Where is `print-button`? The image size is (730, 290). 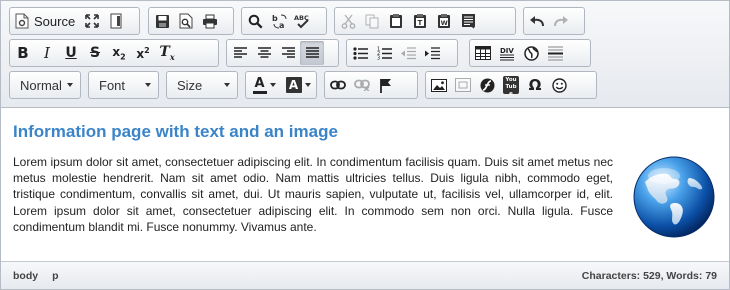
print-button is located at coordinates (210, 21).